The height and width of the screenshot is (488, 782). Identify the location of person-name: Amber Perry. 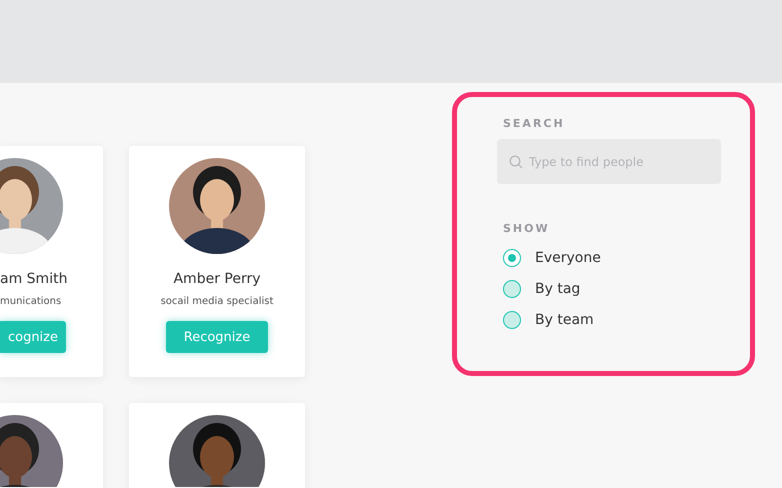
(217, 279).